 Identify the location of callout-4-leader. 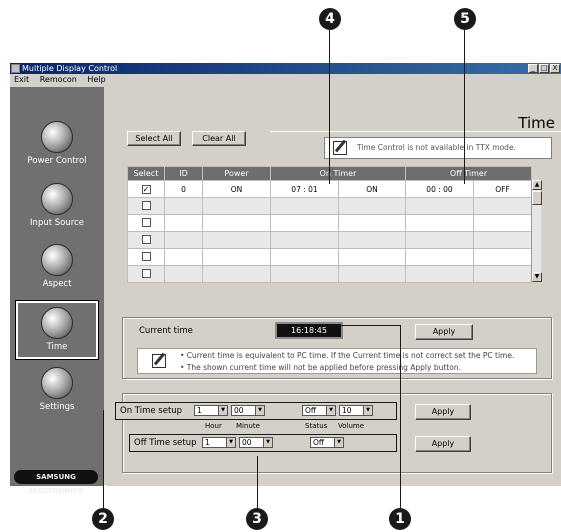
(329, 107).